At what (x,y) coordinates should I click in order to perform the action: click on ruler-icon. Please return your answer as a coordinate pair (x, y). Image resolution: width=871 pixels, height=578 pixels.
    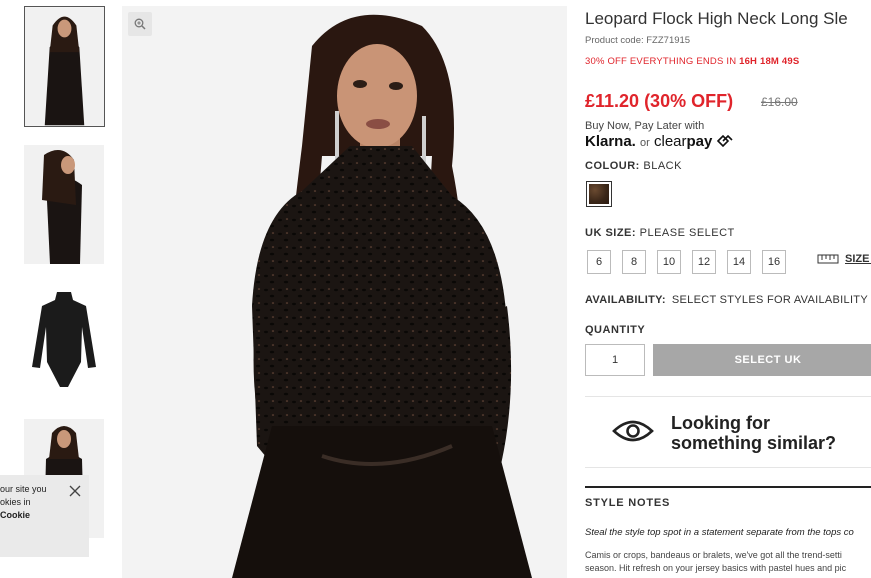
    Looking at the image, I should click on (828, 259).